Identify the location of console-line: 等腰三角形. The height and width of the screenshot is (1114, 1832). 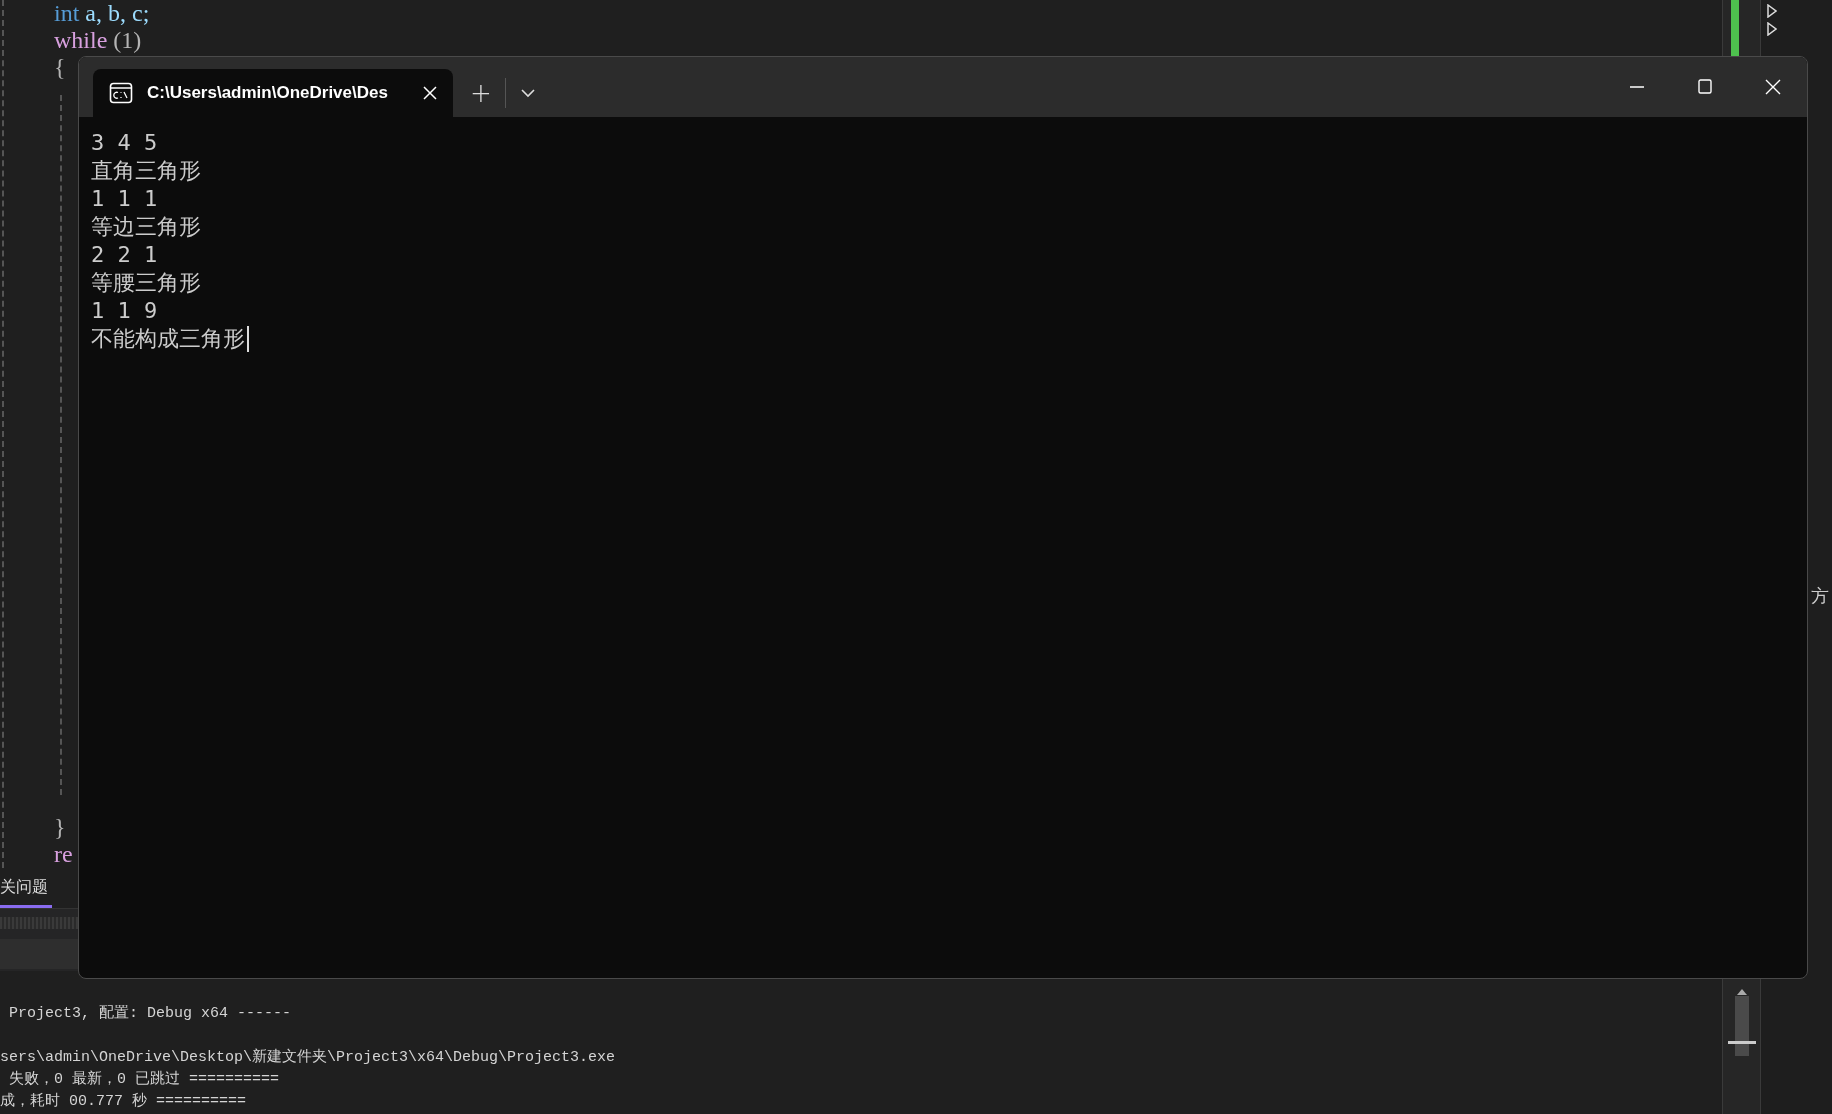
(146, 283).